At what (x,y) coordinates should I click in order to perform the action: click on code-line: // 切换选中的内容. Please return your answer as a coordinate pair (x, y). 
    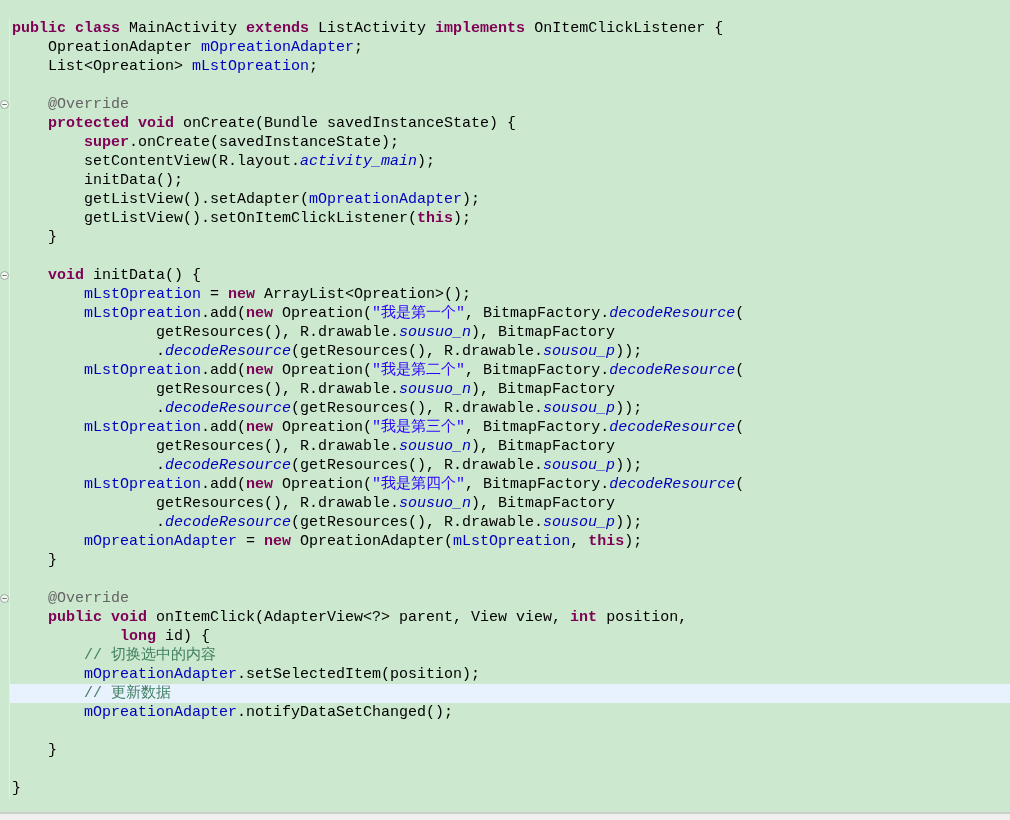
    Looking at the image, I should click on (150, 655).